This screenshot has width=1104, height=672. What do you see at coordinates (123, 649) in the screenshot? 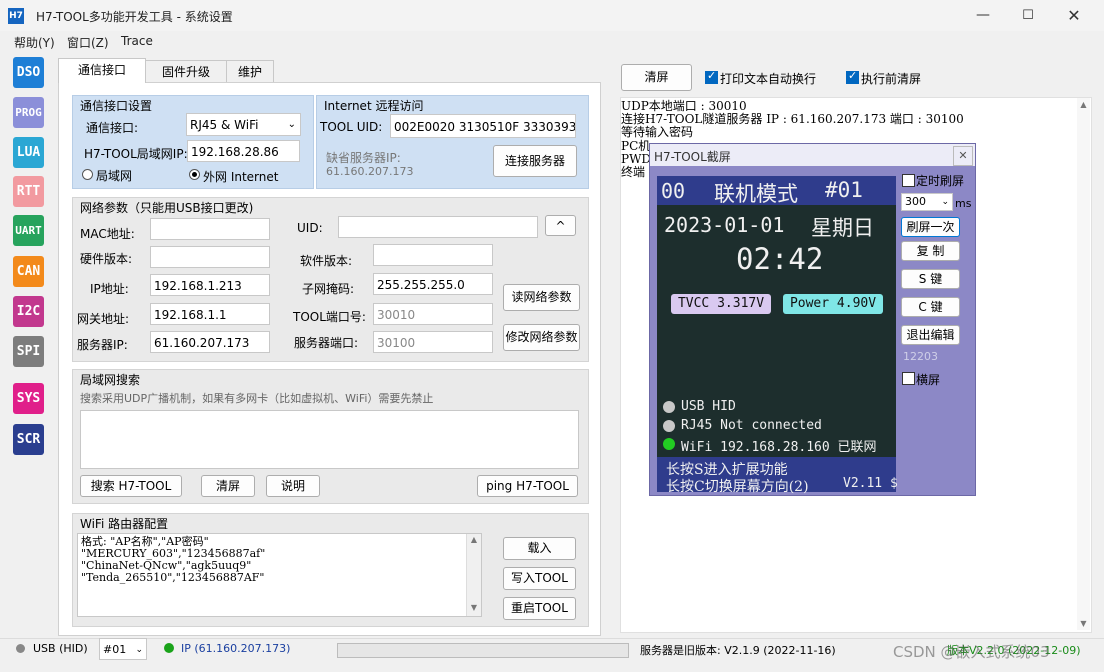
I see `device-select: #01 ⌄` at bounding box center [123, 649].